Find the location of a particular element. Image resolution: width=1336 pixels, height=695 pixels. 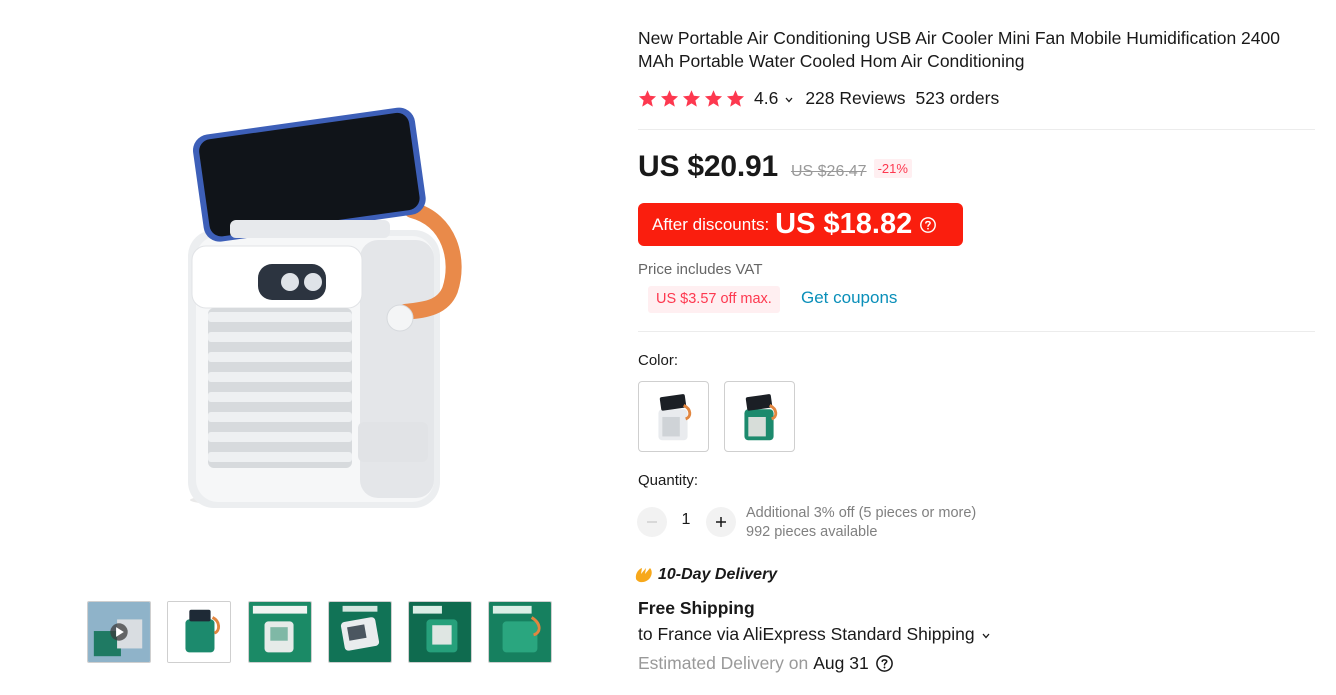

quantity-label: Quantity: is located at coordinates (668, 480).